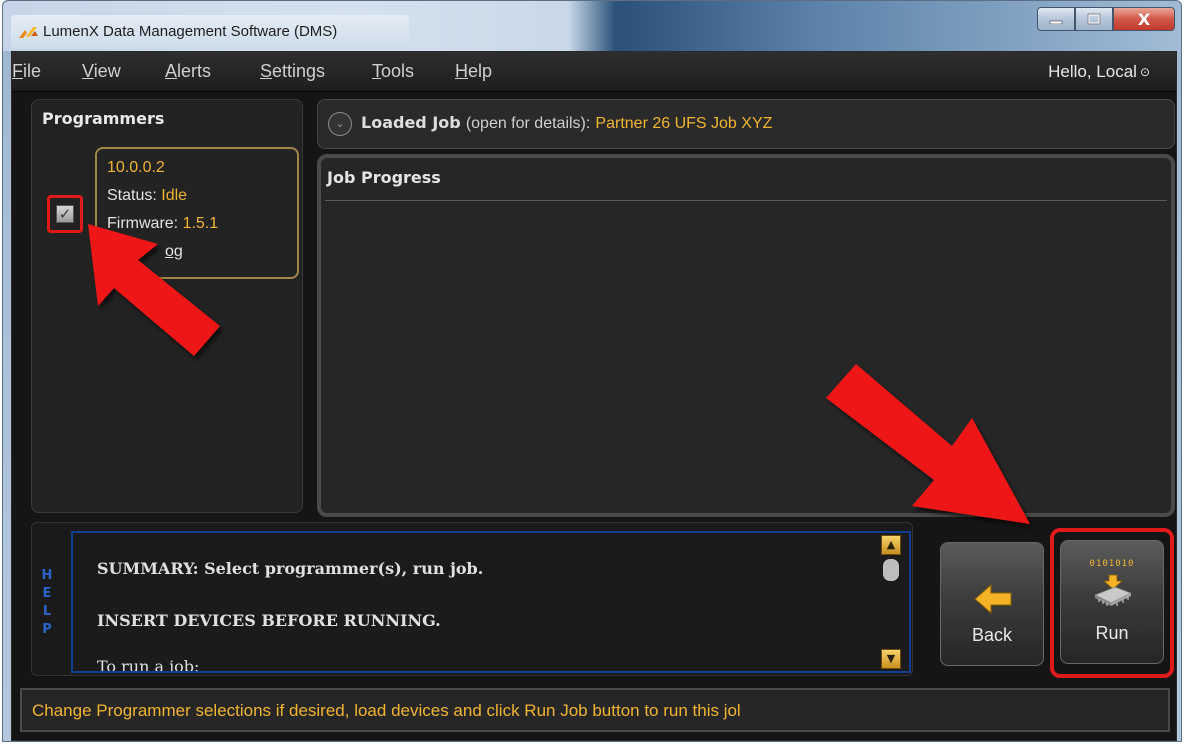 Image resolution: width=1184 pixels, height=744 pixels. What do you see at coordinates (269, 620) in the screenshot?
I see `help-insert-warning: INSERT DEVICES BEFORE RUNNING.` at bounding box center [269, 620].